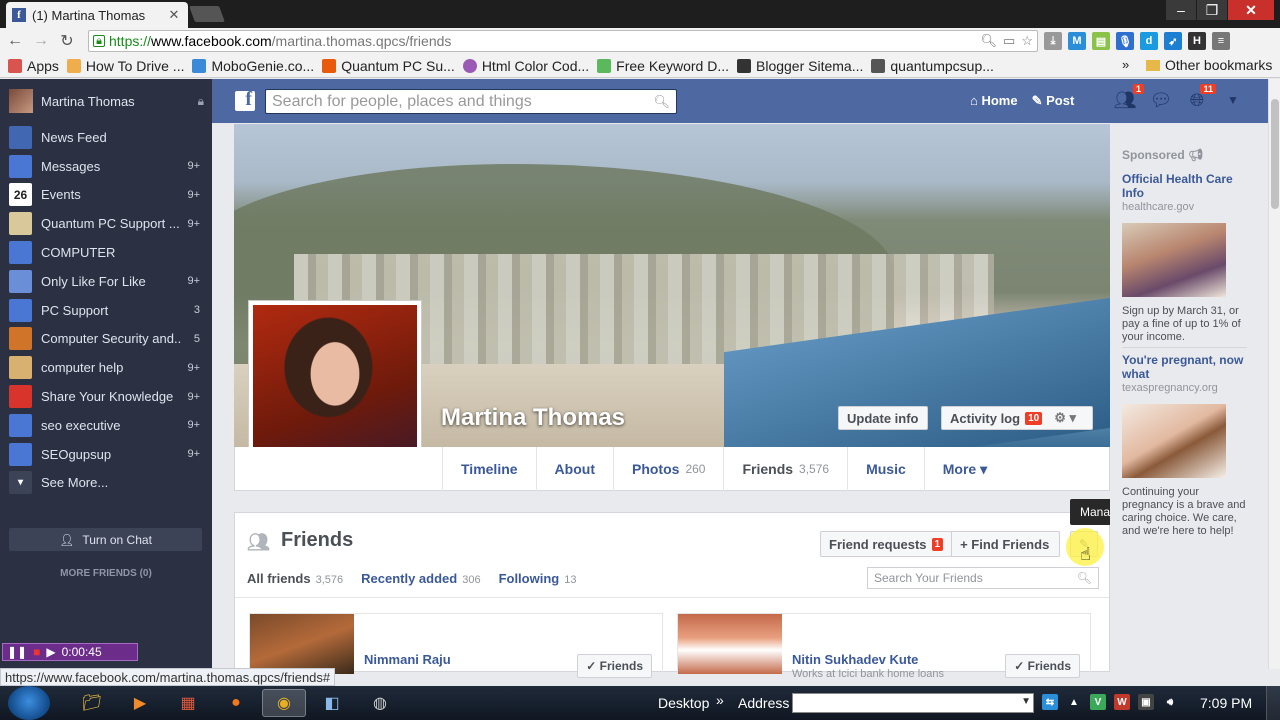 This screenshot has width=1280, height=720. I want to click on extension-icon: ▤, so click(1101, 41).